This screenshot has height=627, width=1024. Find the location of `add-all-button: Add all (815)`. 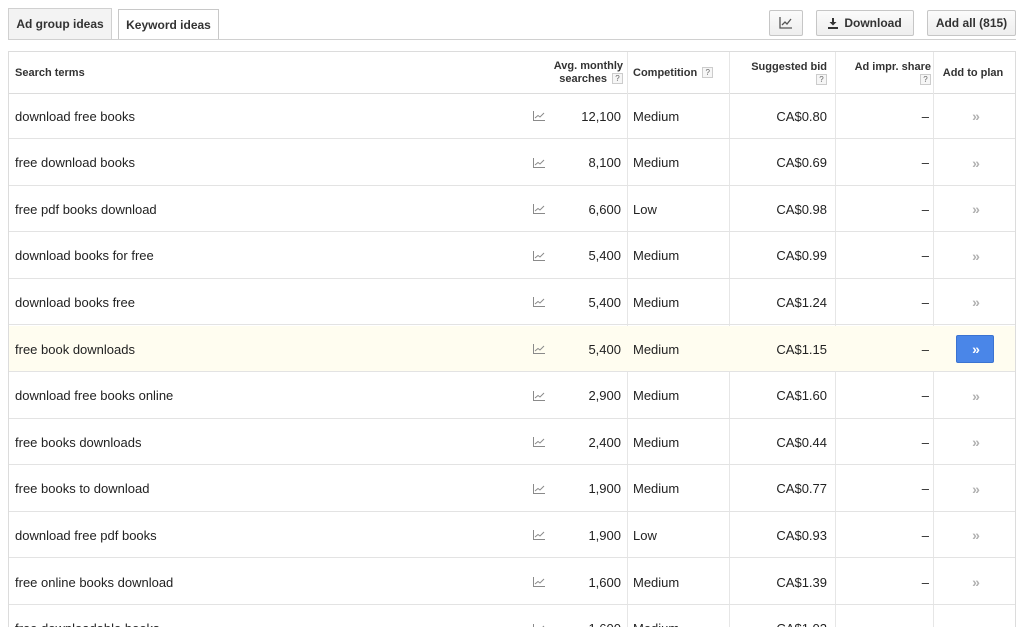

add-all-button: Add all (815) is located at coordinates (971, 23).